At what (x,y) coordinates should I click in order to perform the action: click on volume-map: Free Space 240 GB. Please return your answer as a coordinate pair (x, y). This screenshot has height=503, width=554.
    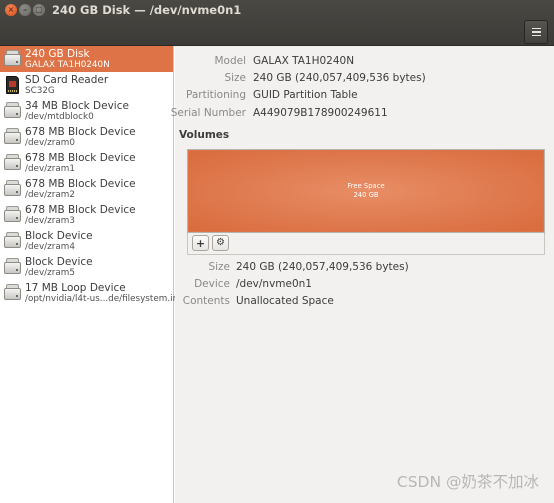
    Looking at the image, I should click on (366, 191).